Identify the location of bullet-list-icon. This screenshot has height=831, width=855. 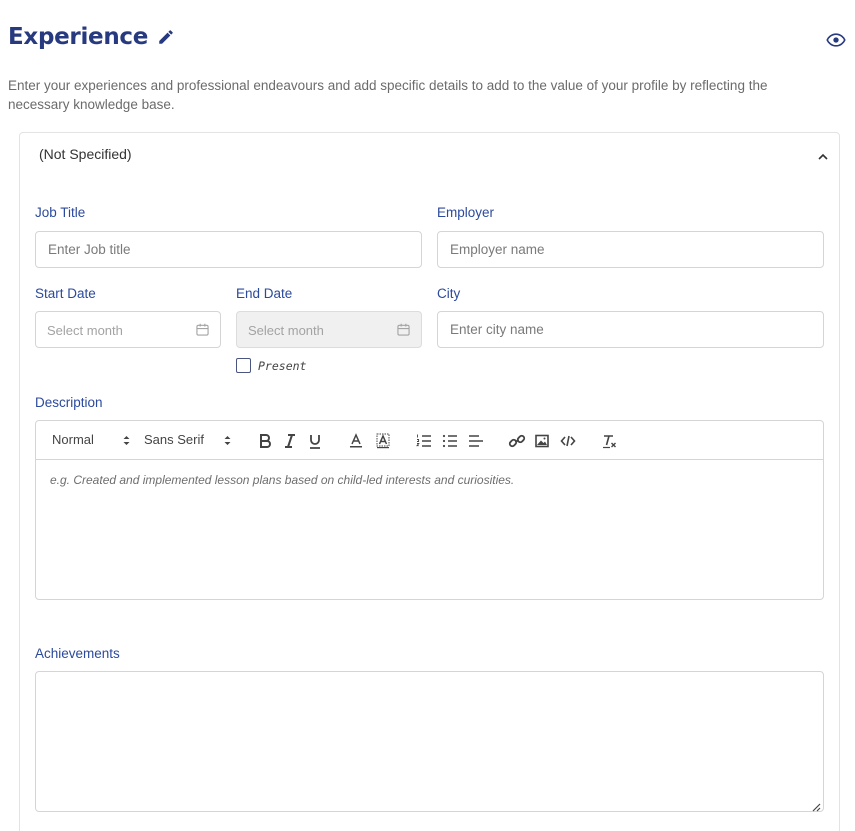
(450, 441).